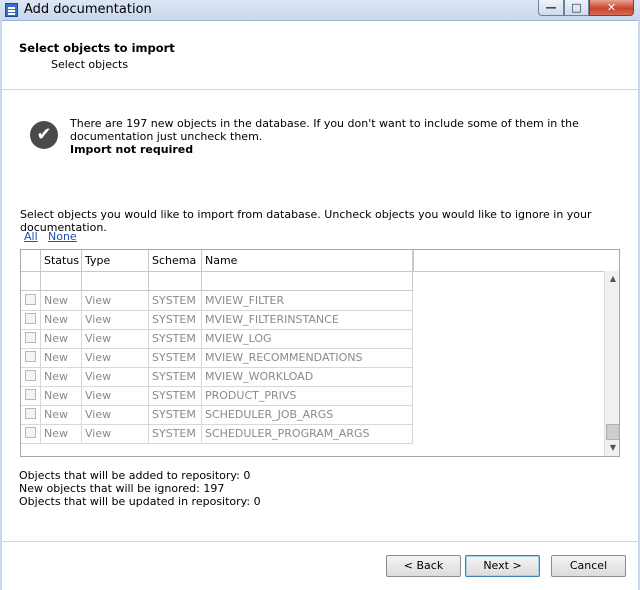 The height and width of the screenshot is (590, 640). I want to click on minimize-icon: —, so click(551, 7).